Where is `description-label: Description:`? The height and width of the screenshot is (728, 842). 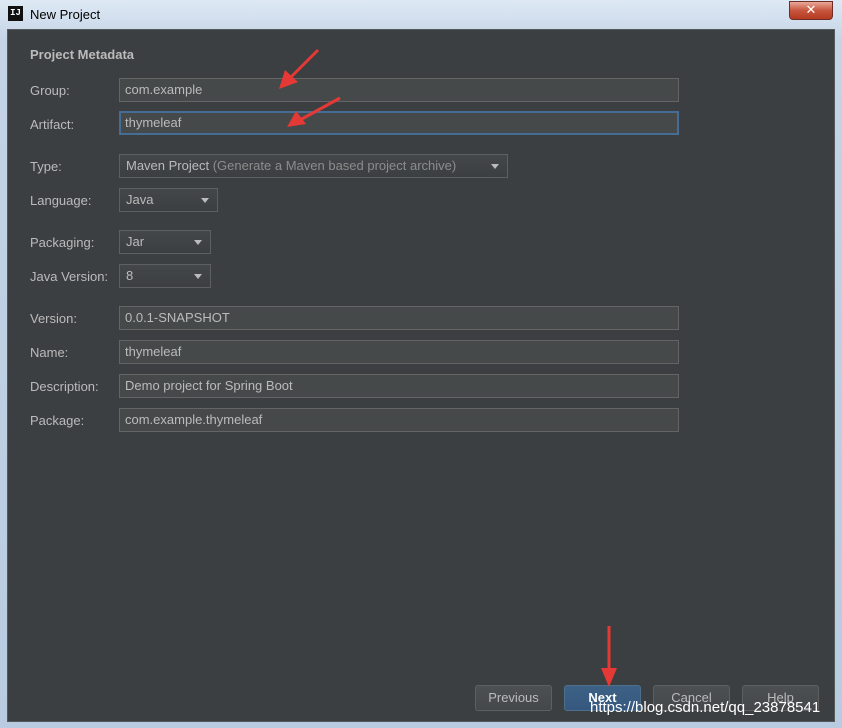
description-label: Description: is located at coordinates (64, 386).